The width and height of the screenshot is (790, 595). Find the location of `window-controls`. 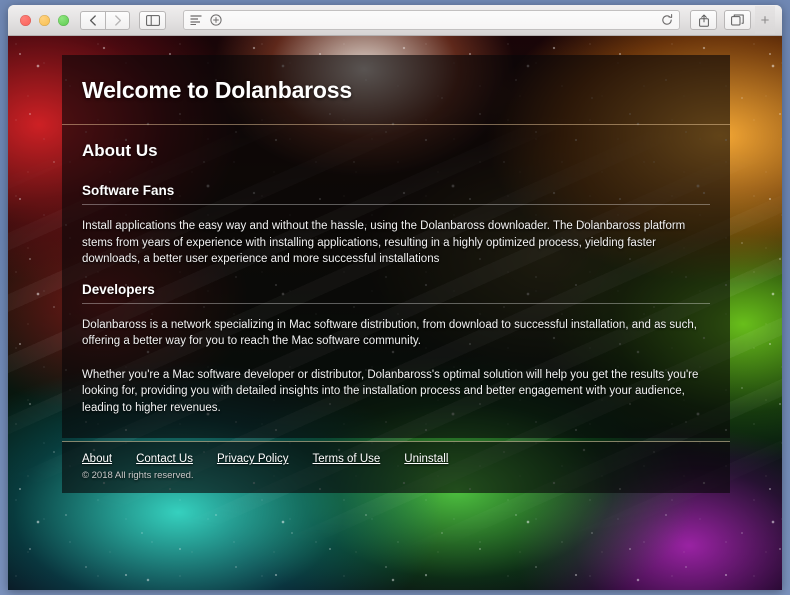

window-controls is located at coordinates (44, 20).